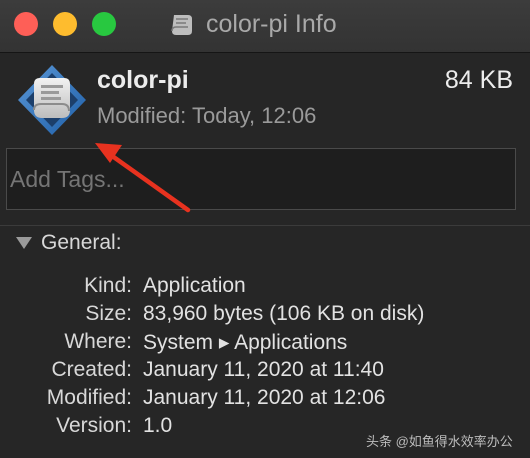 The height and width of the screenshot is (458, 530). What do you see at coordinates (104, 24) in the screenshot?
I see `zoom-button` at bounding box center [104, 24].